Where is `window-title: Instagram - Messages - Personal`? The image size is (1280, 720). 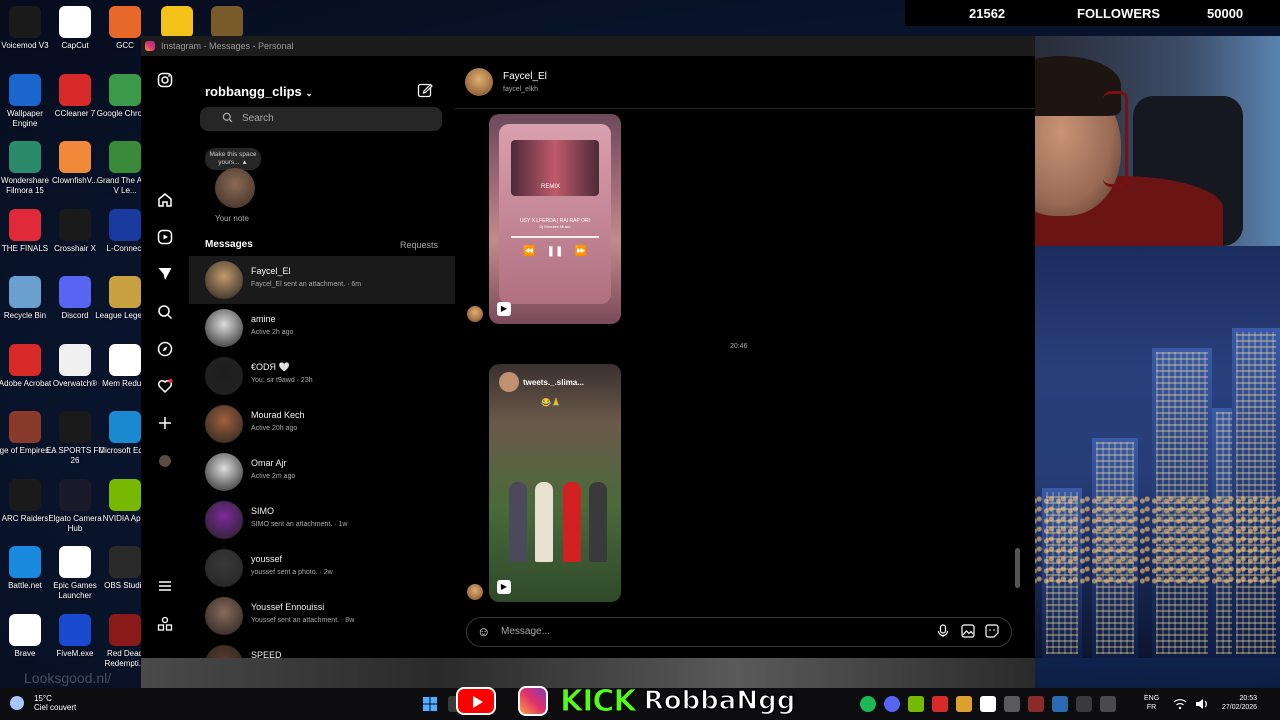
window-title: Instagram - Messages - Personal is located at coordinates (227, 46).